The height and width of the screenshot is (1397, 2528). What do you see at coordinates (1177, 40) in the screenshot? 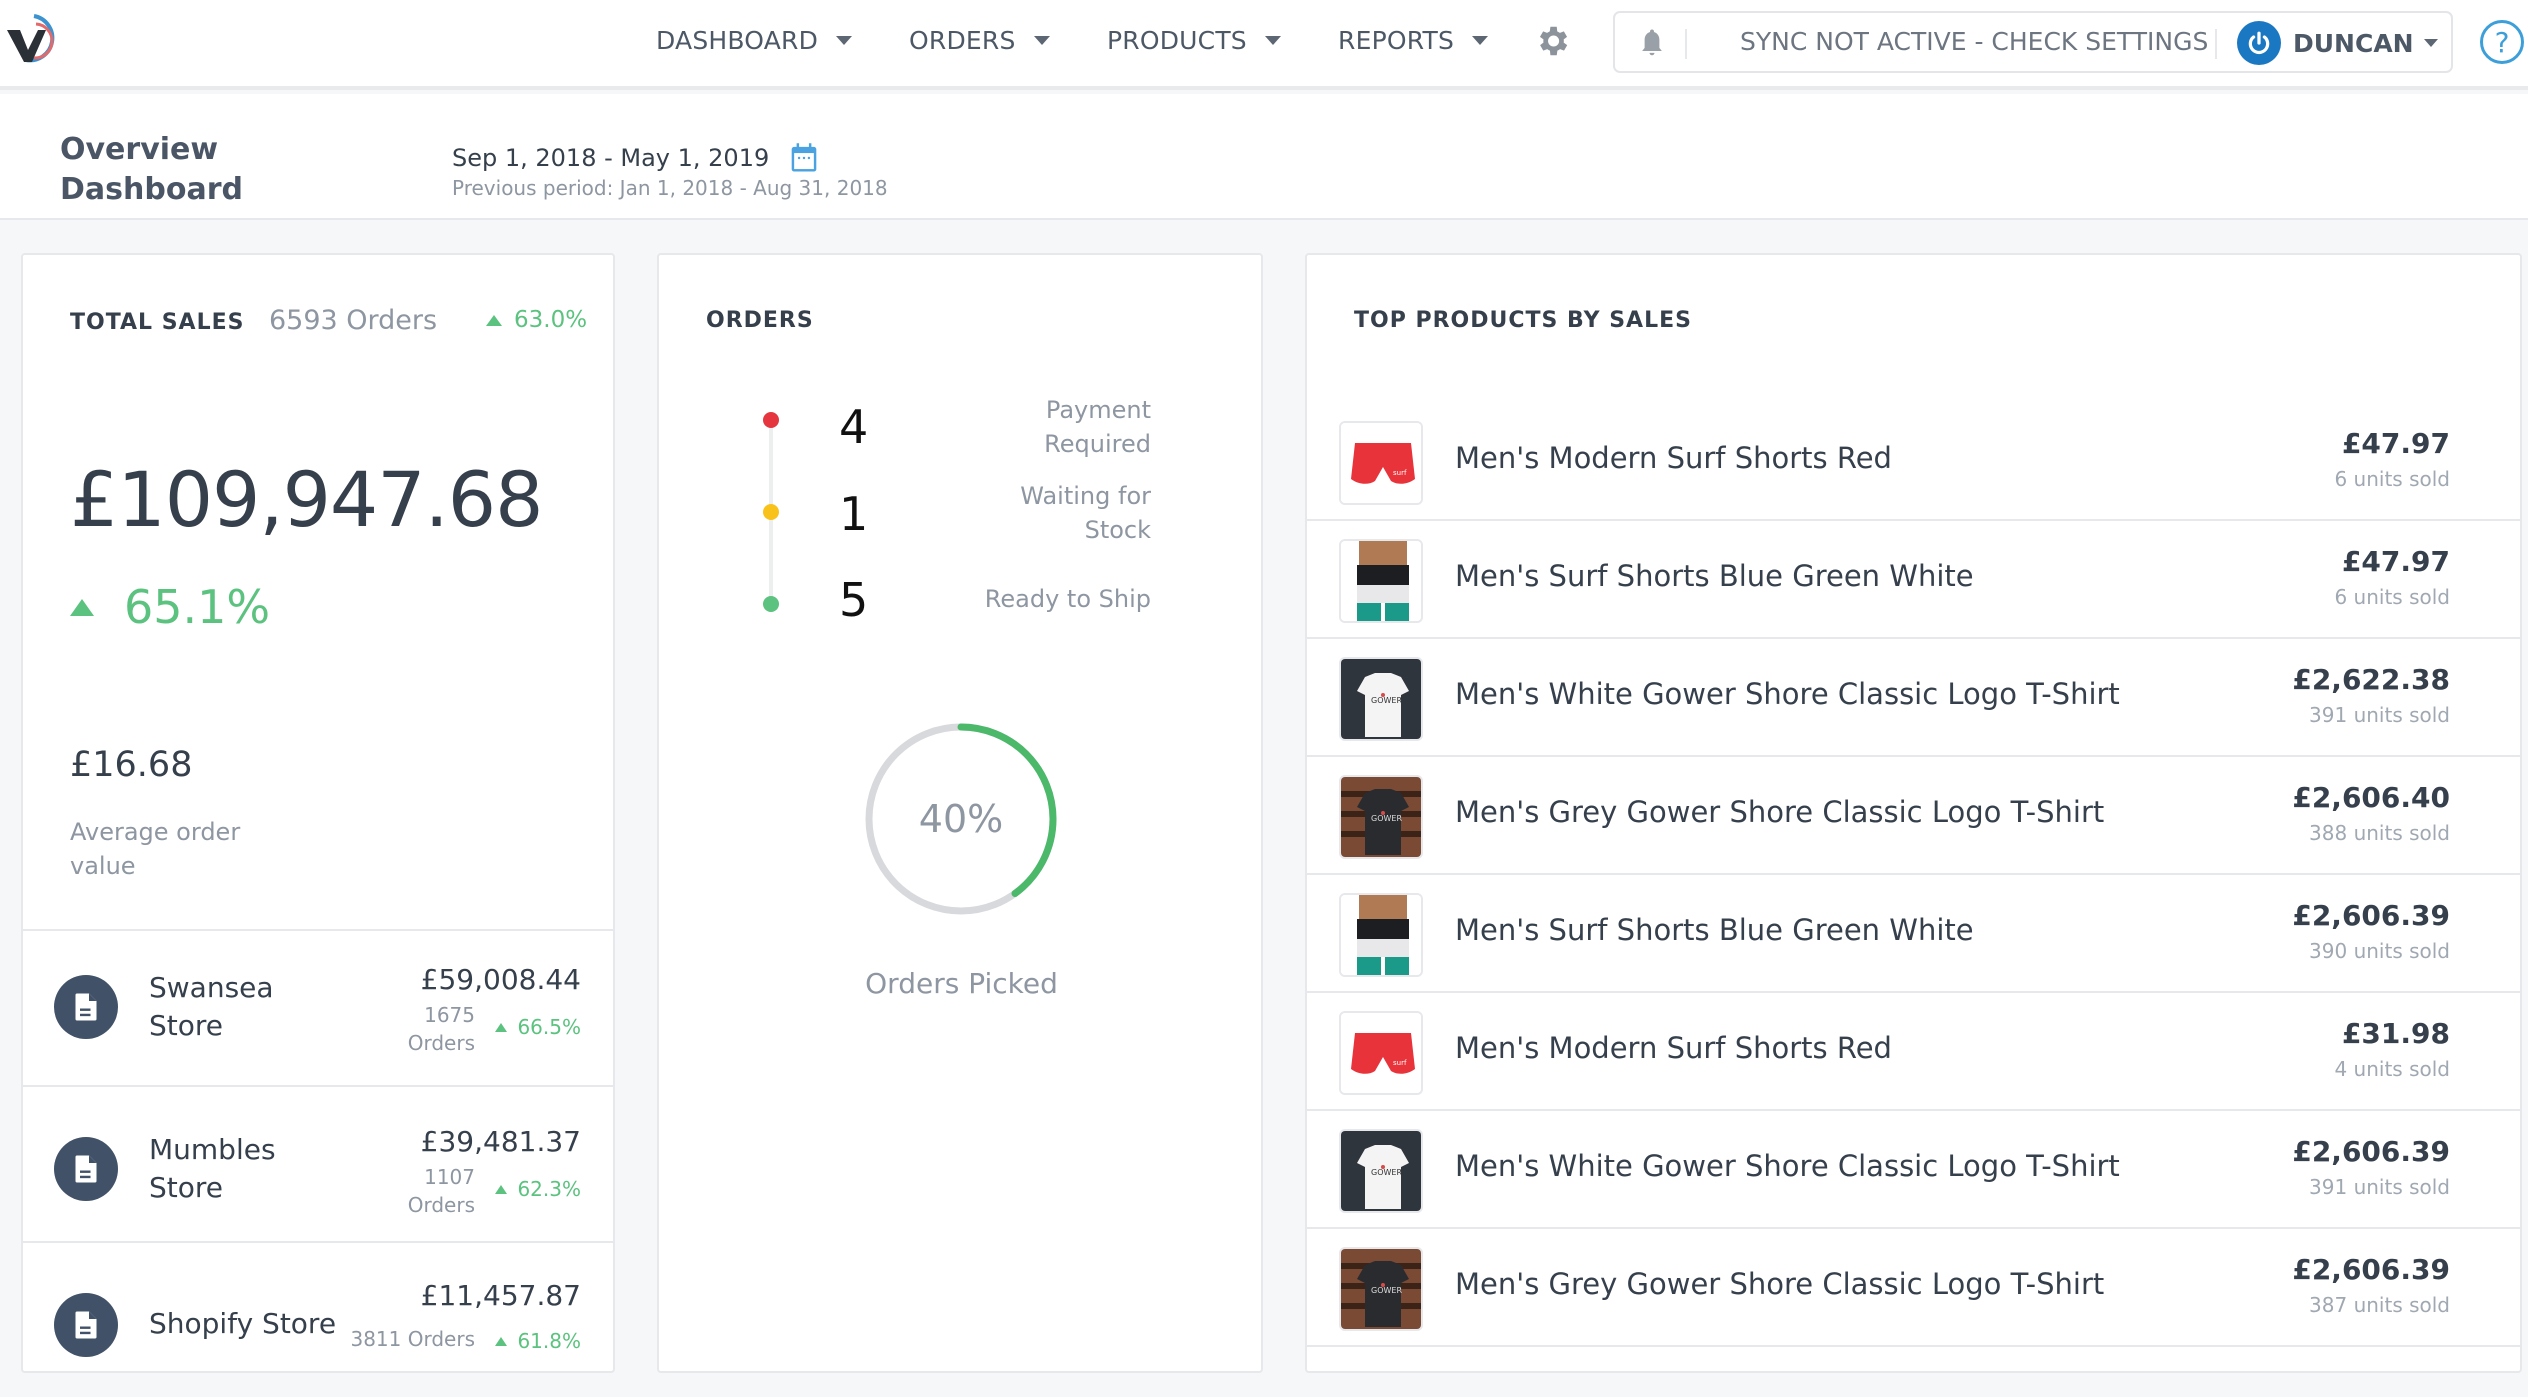
I see `nav-products-label: PRODUCTS` at bounding box center [1177, 40].